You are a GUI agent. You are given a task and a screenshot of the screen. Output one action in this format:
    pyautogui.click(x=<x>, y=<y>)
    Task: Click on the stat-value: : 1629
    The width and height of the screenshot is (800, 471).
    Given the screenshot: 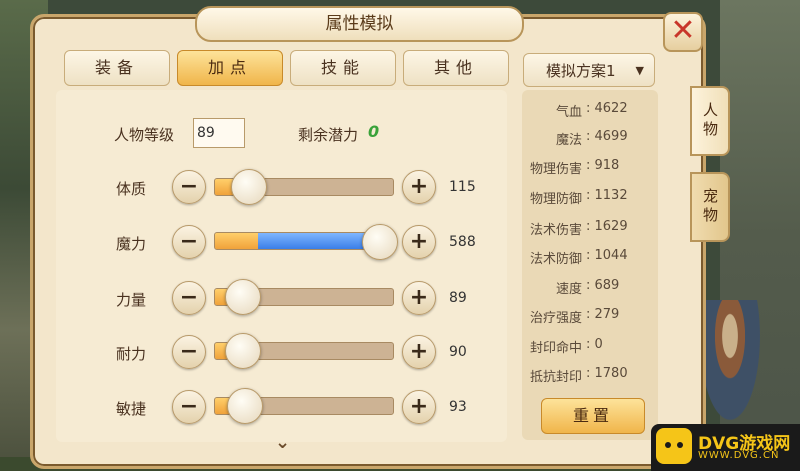 What is the action you would take?
    pyautogui.click(x=607, y=226)
    